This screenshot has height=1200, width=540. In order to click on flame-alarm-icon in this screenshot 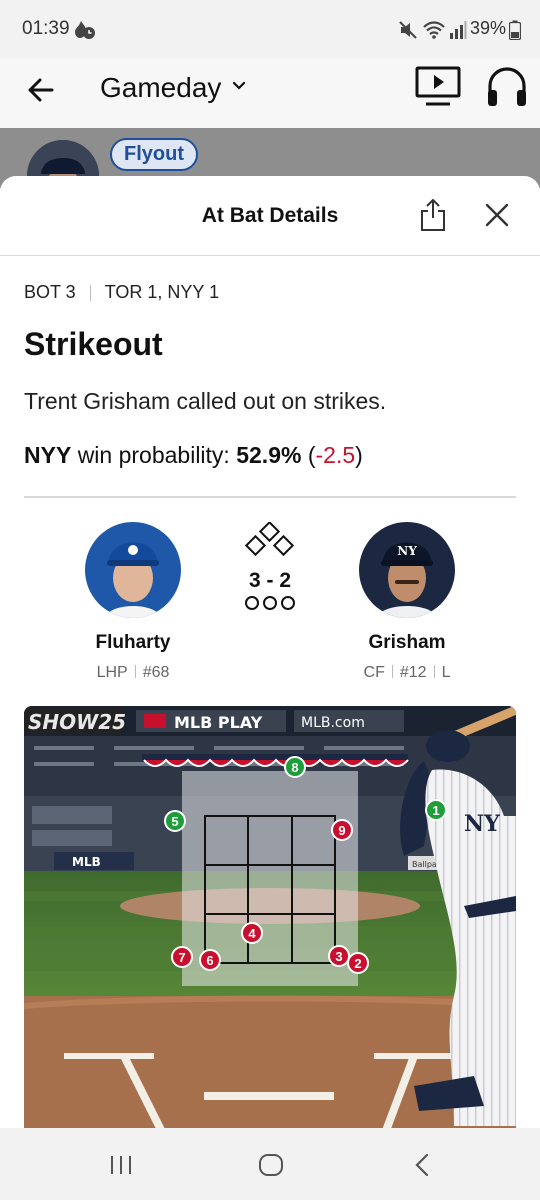, I will do `click(85, 30)`.